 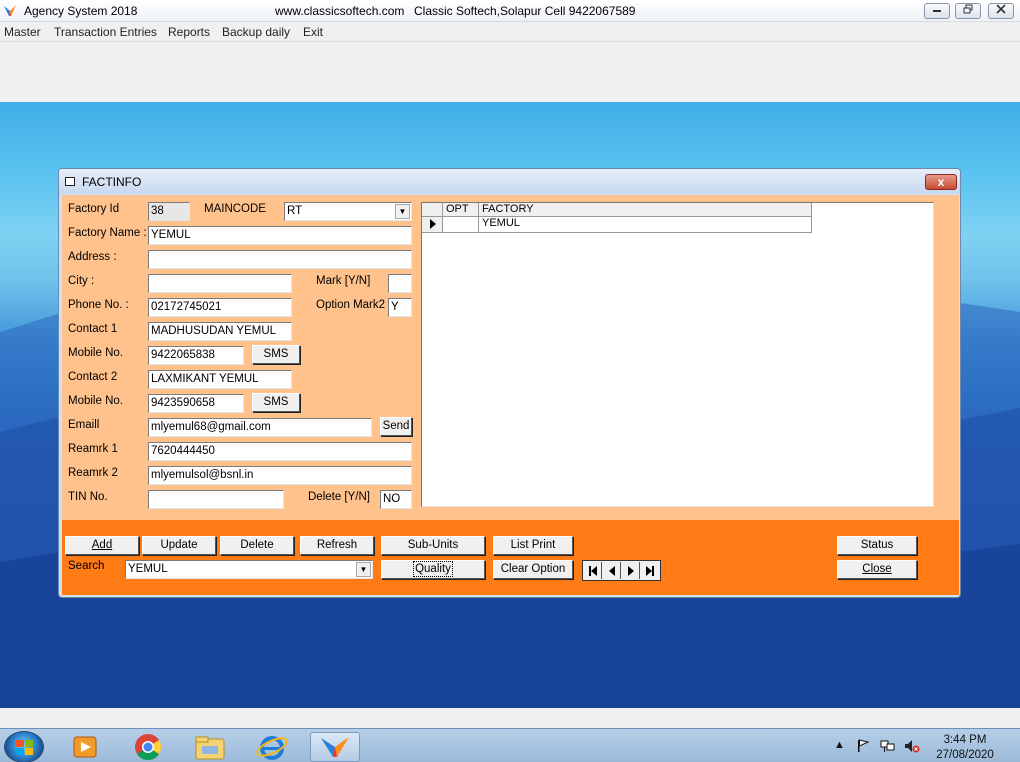 I want to click on taskbar-clock: 3:44 PM 27/08/2020, so click(x=965, y=747).